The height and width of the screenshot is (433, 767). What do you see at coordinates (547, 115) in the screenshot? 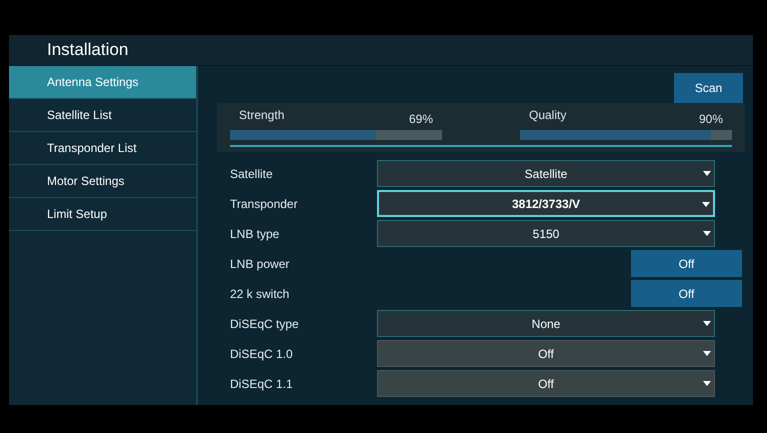
I see `meter-label: Quality` at bounding box center [547, 115].